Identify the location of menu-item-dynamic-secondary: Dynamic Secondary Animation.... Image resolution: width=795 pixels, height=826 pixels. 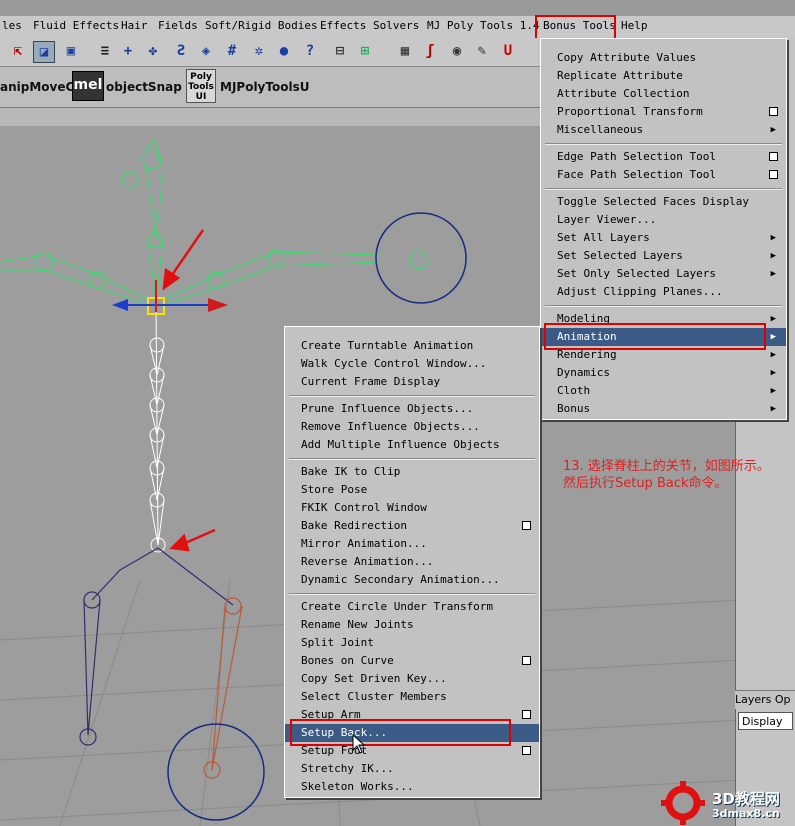
(412, 580).